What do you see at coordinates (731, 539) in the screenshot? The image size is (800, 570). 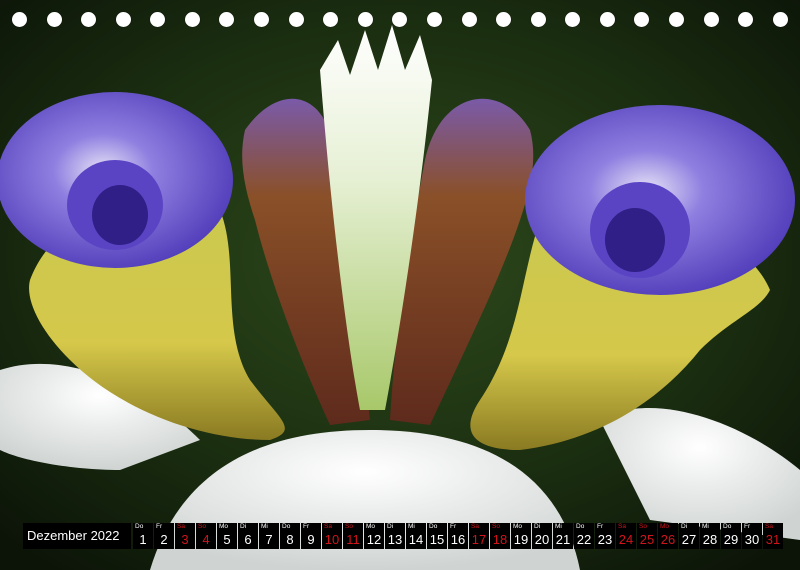 I see `day-number: 29` at bounding box center [731, 539].